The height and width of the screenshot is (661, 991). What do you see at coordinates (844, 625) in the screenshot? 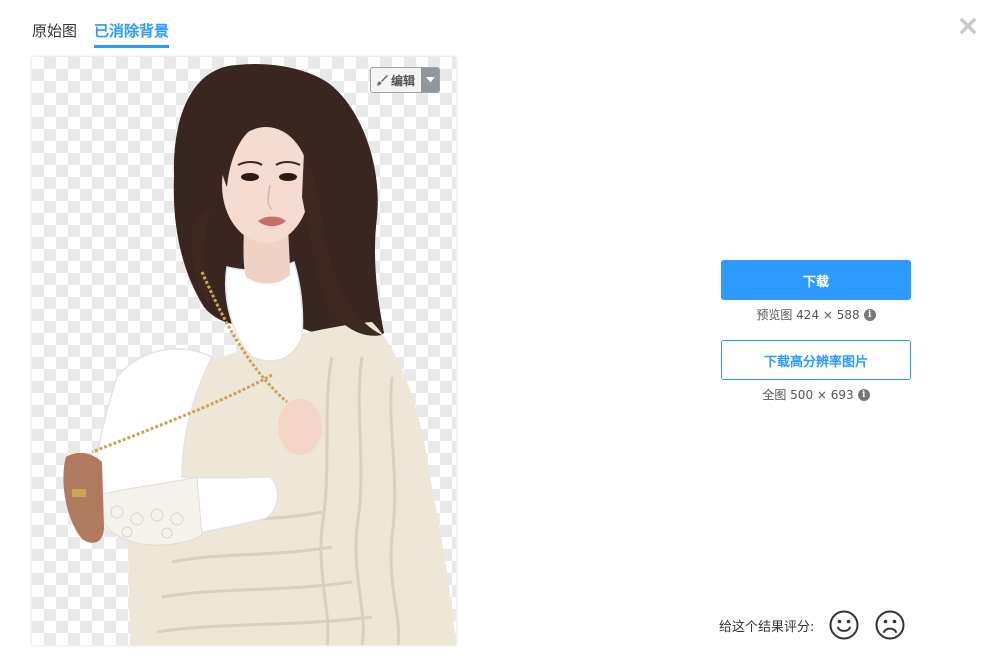
I see `smile-icon` at bounding box center [844, 625].